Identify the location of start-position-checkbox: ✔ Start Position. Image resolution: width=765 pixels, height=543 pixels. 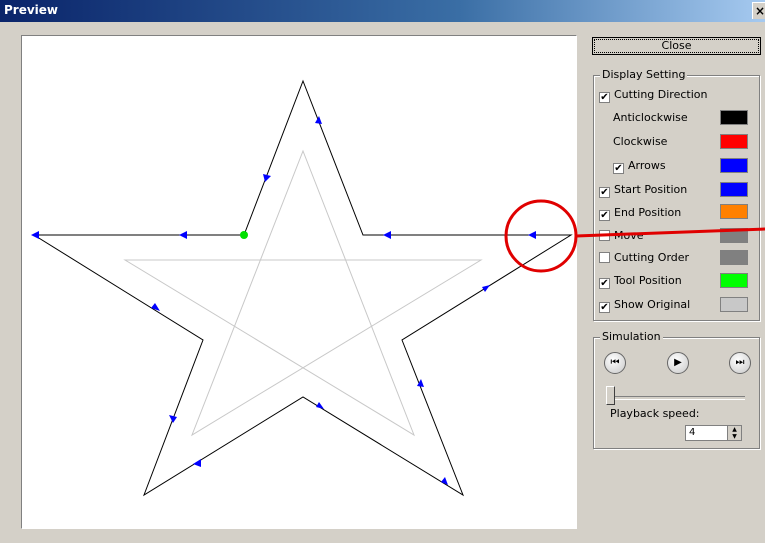
(643, 190).